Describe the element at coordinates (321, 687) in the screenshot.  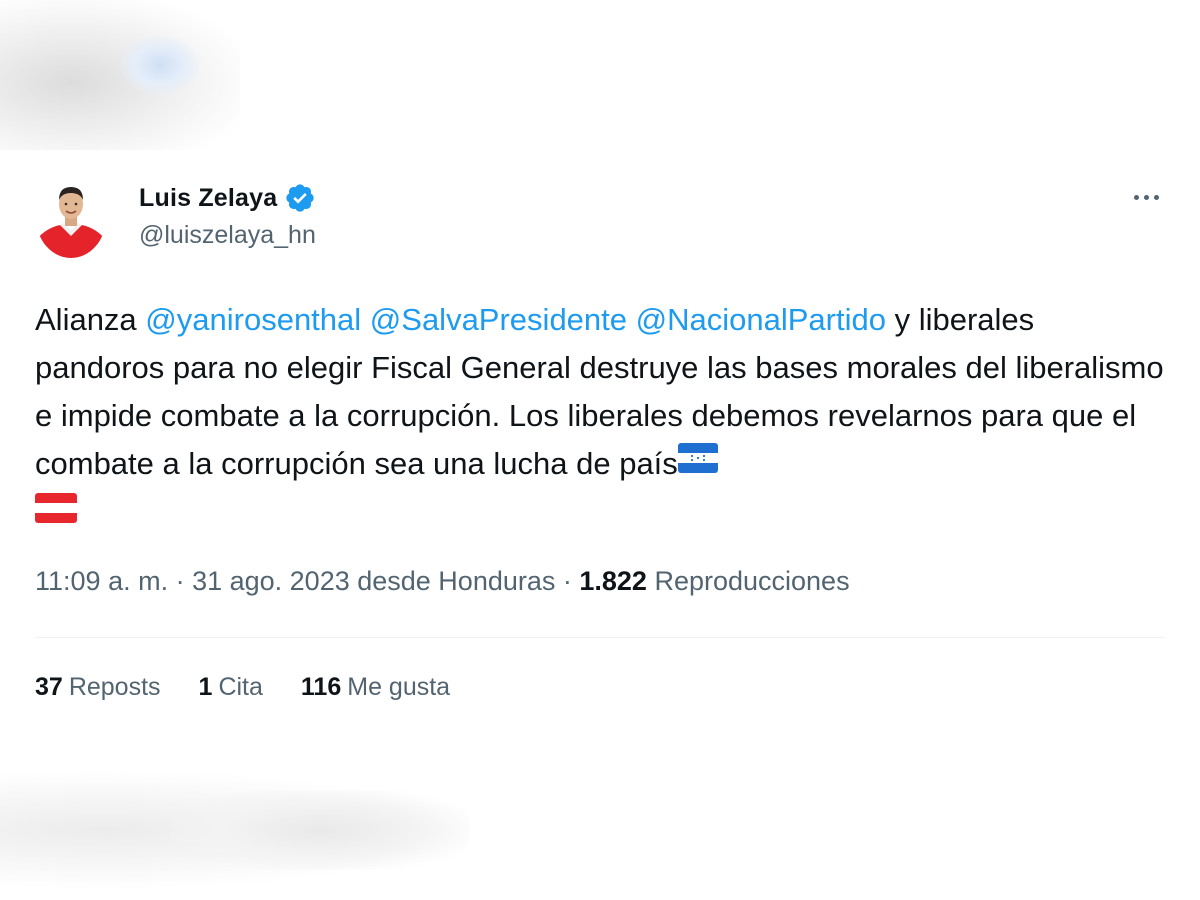
I see `likes-count: 116` at that location.